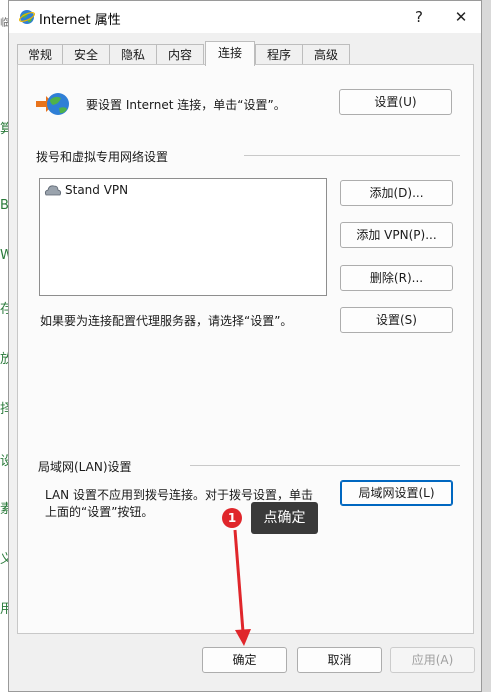 Image resolution: width=491 pixels, height=692 pixels. I want to click on network-connection-icon, so click(53, 190).